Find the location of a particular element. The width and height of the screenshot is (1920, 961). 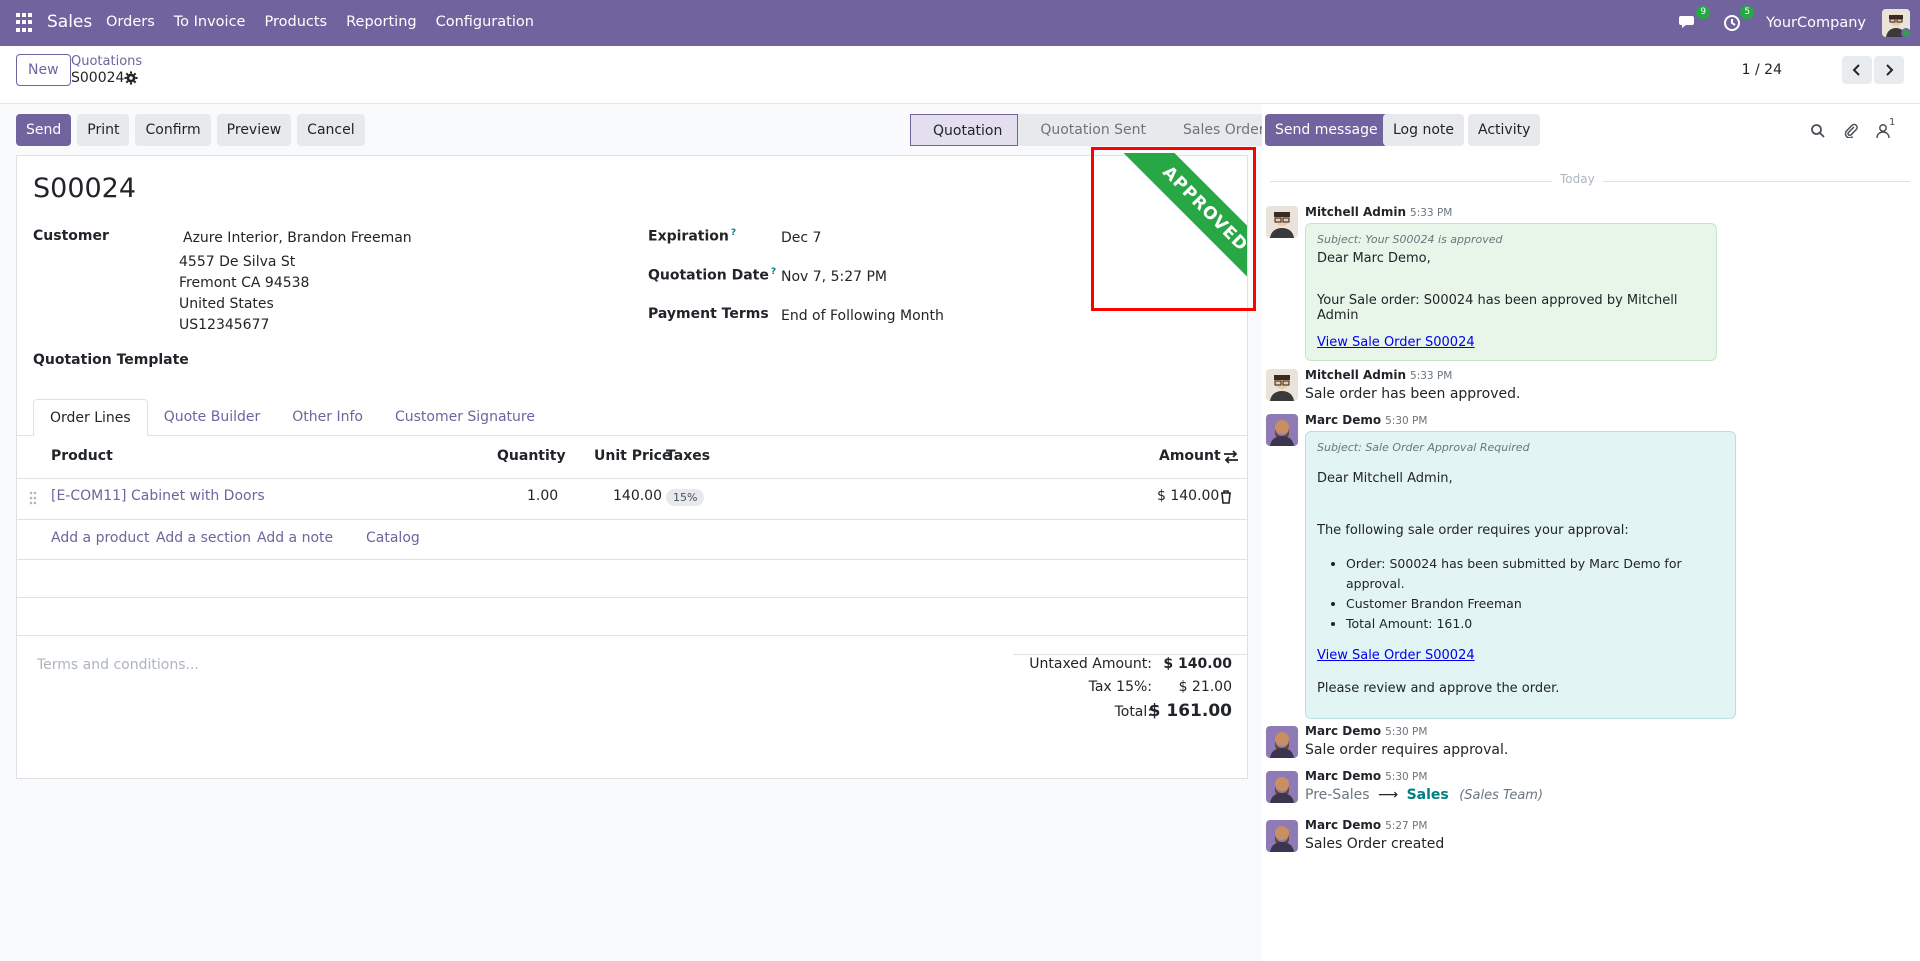

totals-divider is located at coordinates (1130, 654).